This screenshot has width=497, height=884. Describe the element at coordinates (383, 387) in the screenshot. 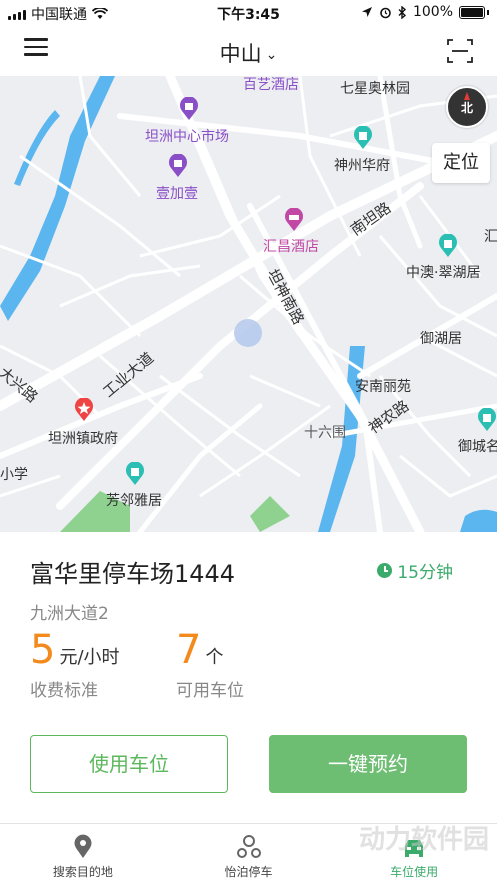

I see `map-label: 安南丽苑` at that location.